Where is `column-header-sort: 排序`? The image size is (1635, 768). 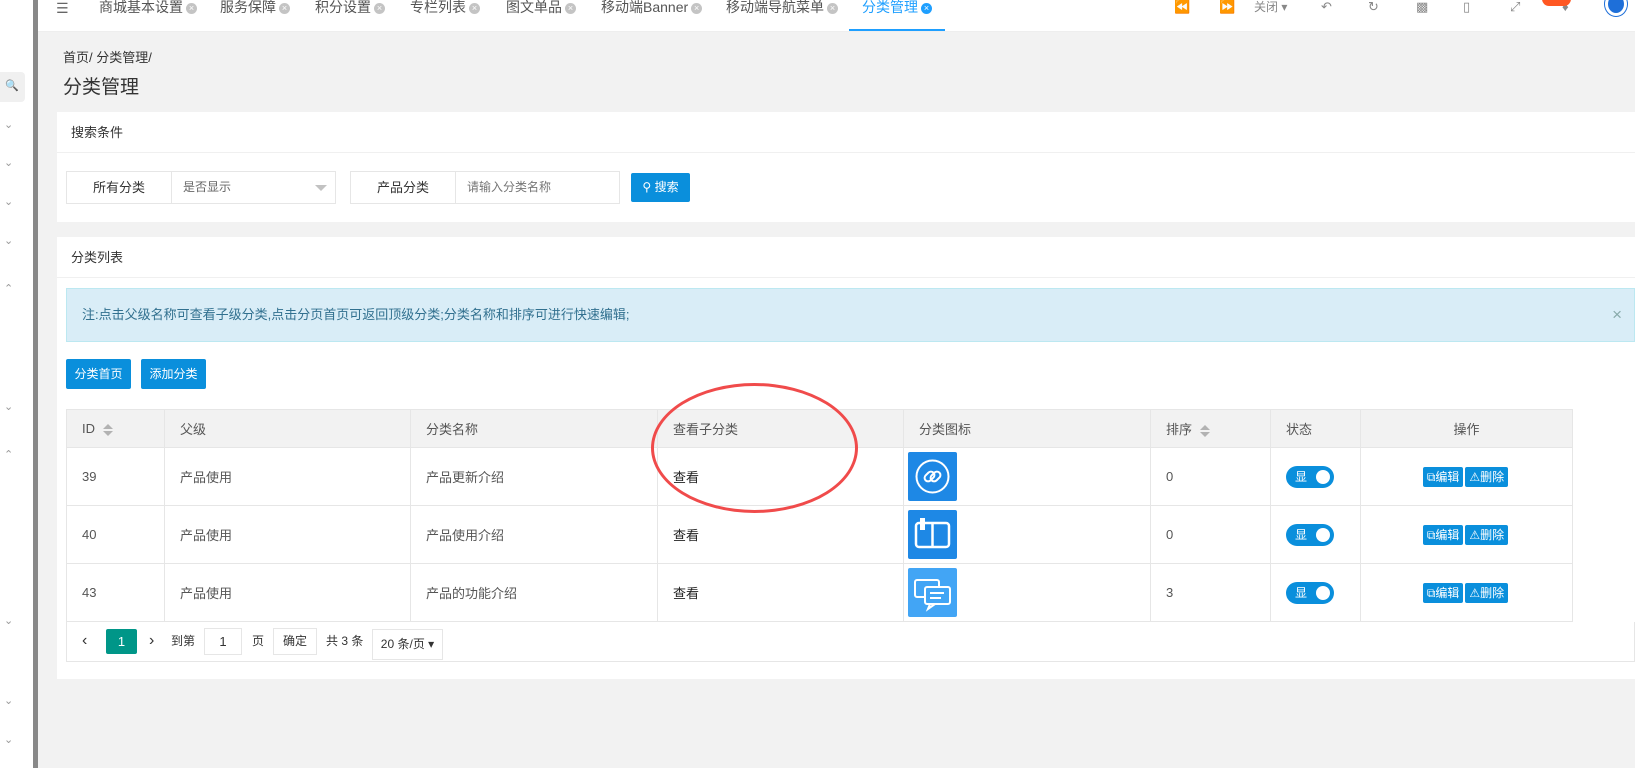 column-header-sort: 排序 is located at coordinates (1210, 428).